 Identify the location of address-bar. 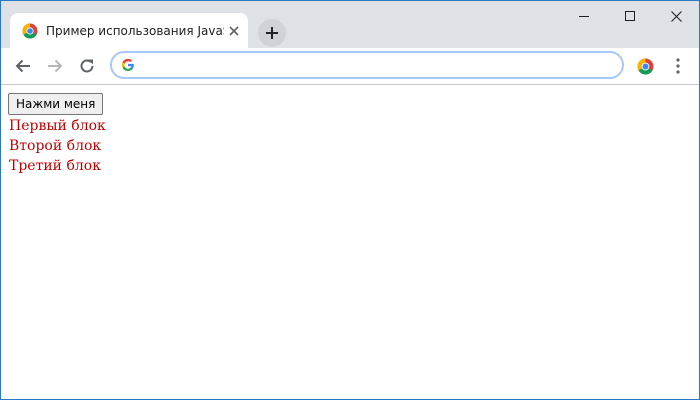
(367, 65).